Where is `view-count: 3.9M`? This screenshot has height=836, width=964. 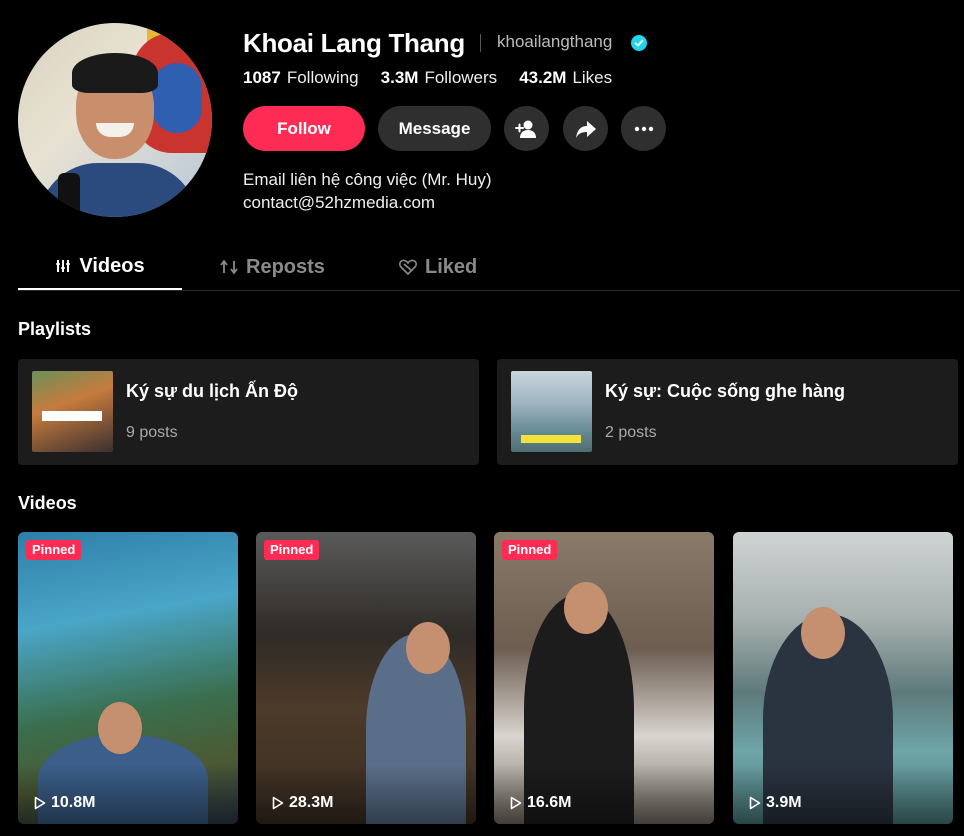
view-count: 3.9M is located at coordinates (784, 802).